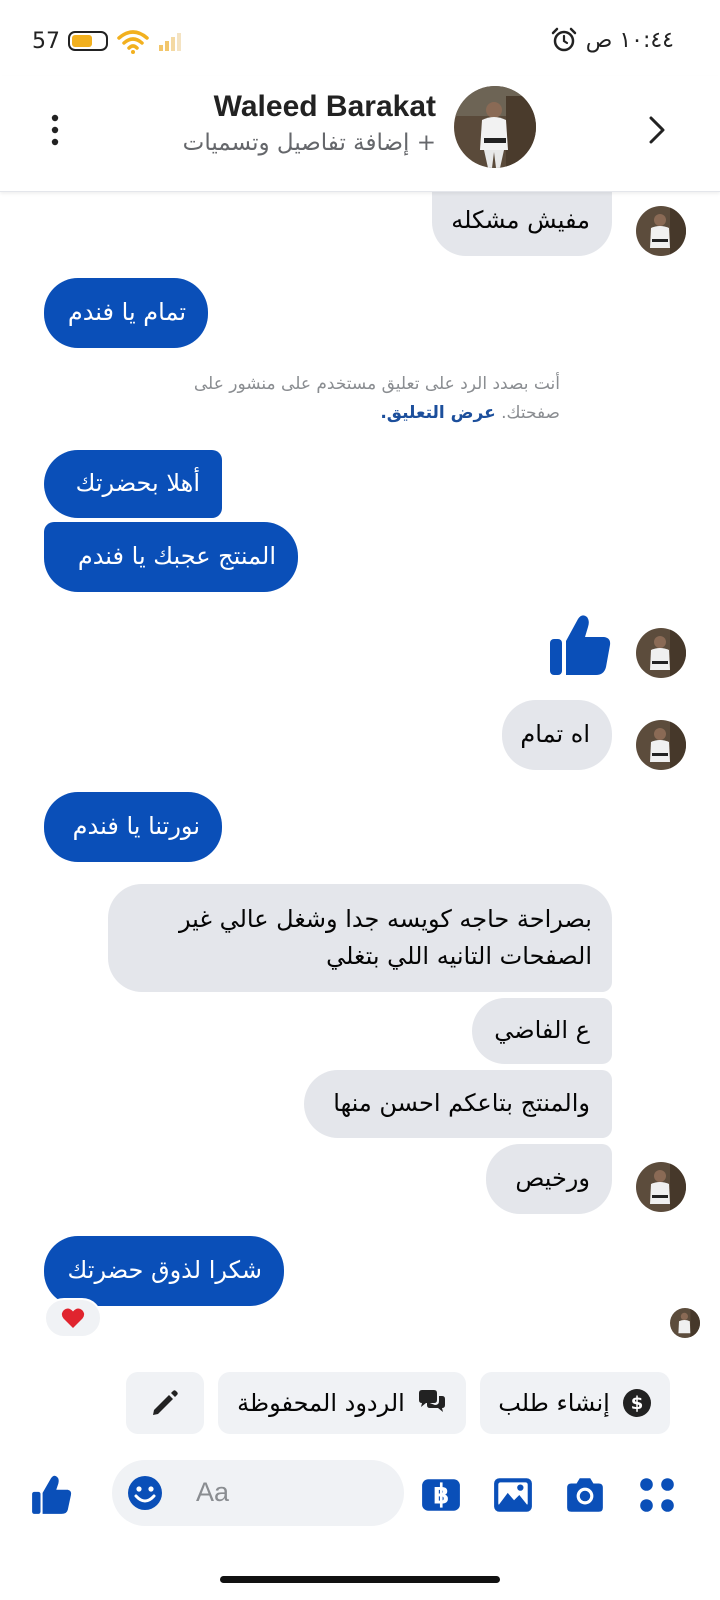 The height and width of the screenshot is (1600, 720). What do you see at coordinates (46, 41) in the screenshot?
I see `battery-percent: 57` at bounding box center [46, 41].